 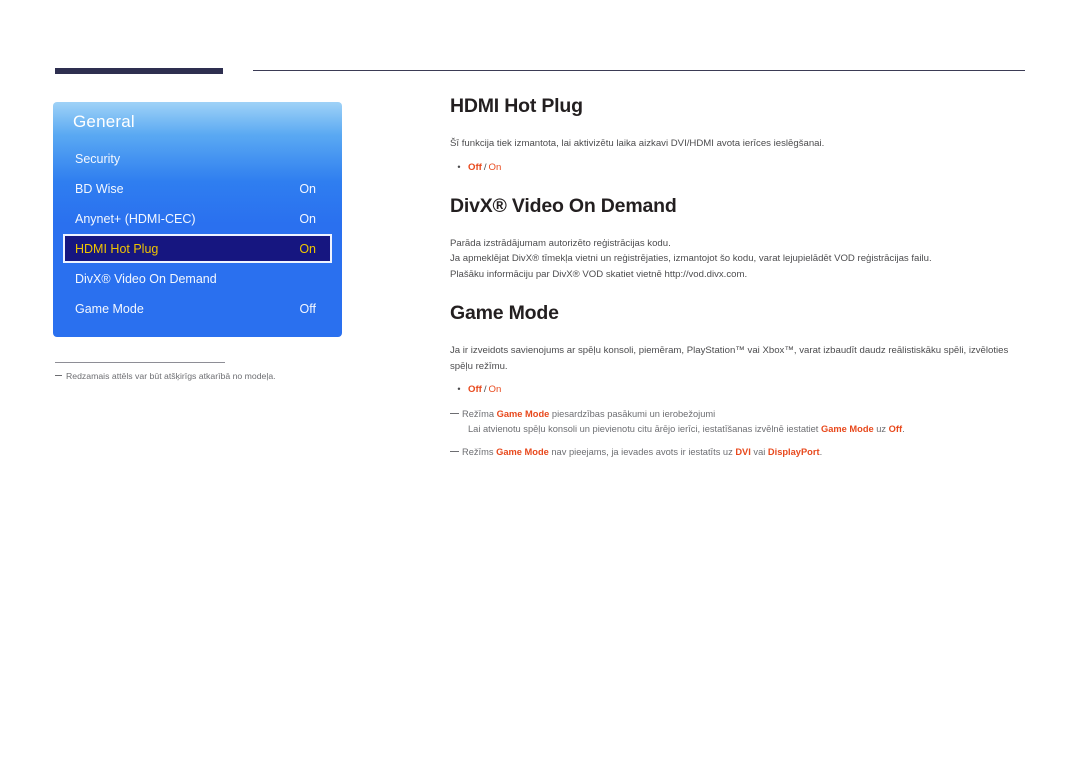 I want to click on menu-item-label: Security, so click(x=98, y=158).